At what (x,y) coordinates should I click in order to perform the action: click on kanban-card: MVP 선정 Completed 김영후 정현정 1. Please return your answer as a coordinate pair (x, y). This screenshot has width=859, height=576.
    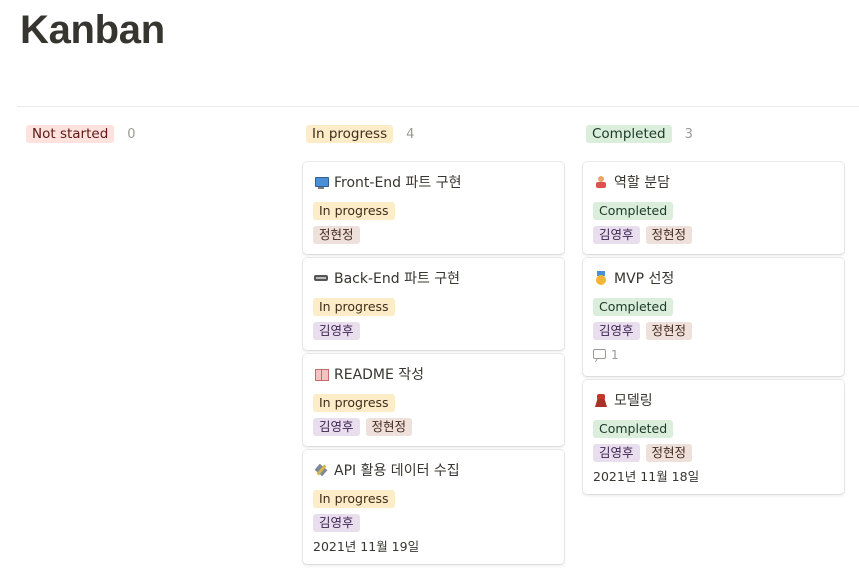
    Looking at the image, I should click on (713, 317).